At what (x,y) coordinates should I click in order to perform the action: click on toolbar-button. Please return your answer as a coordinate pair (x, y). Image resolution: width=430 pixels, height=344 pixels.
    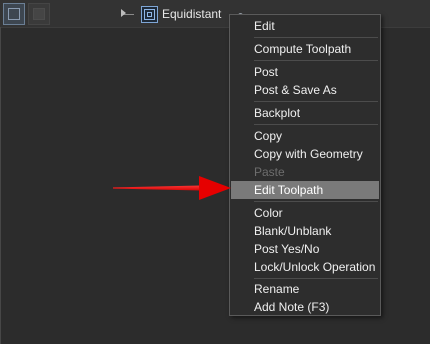
    Looking at the image, I should click on (39, 14).